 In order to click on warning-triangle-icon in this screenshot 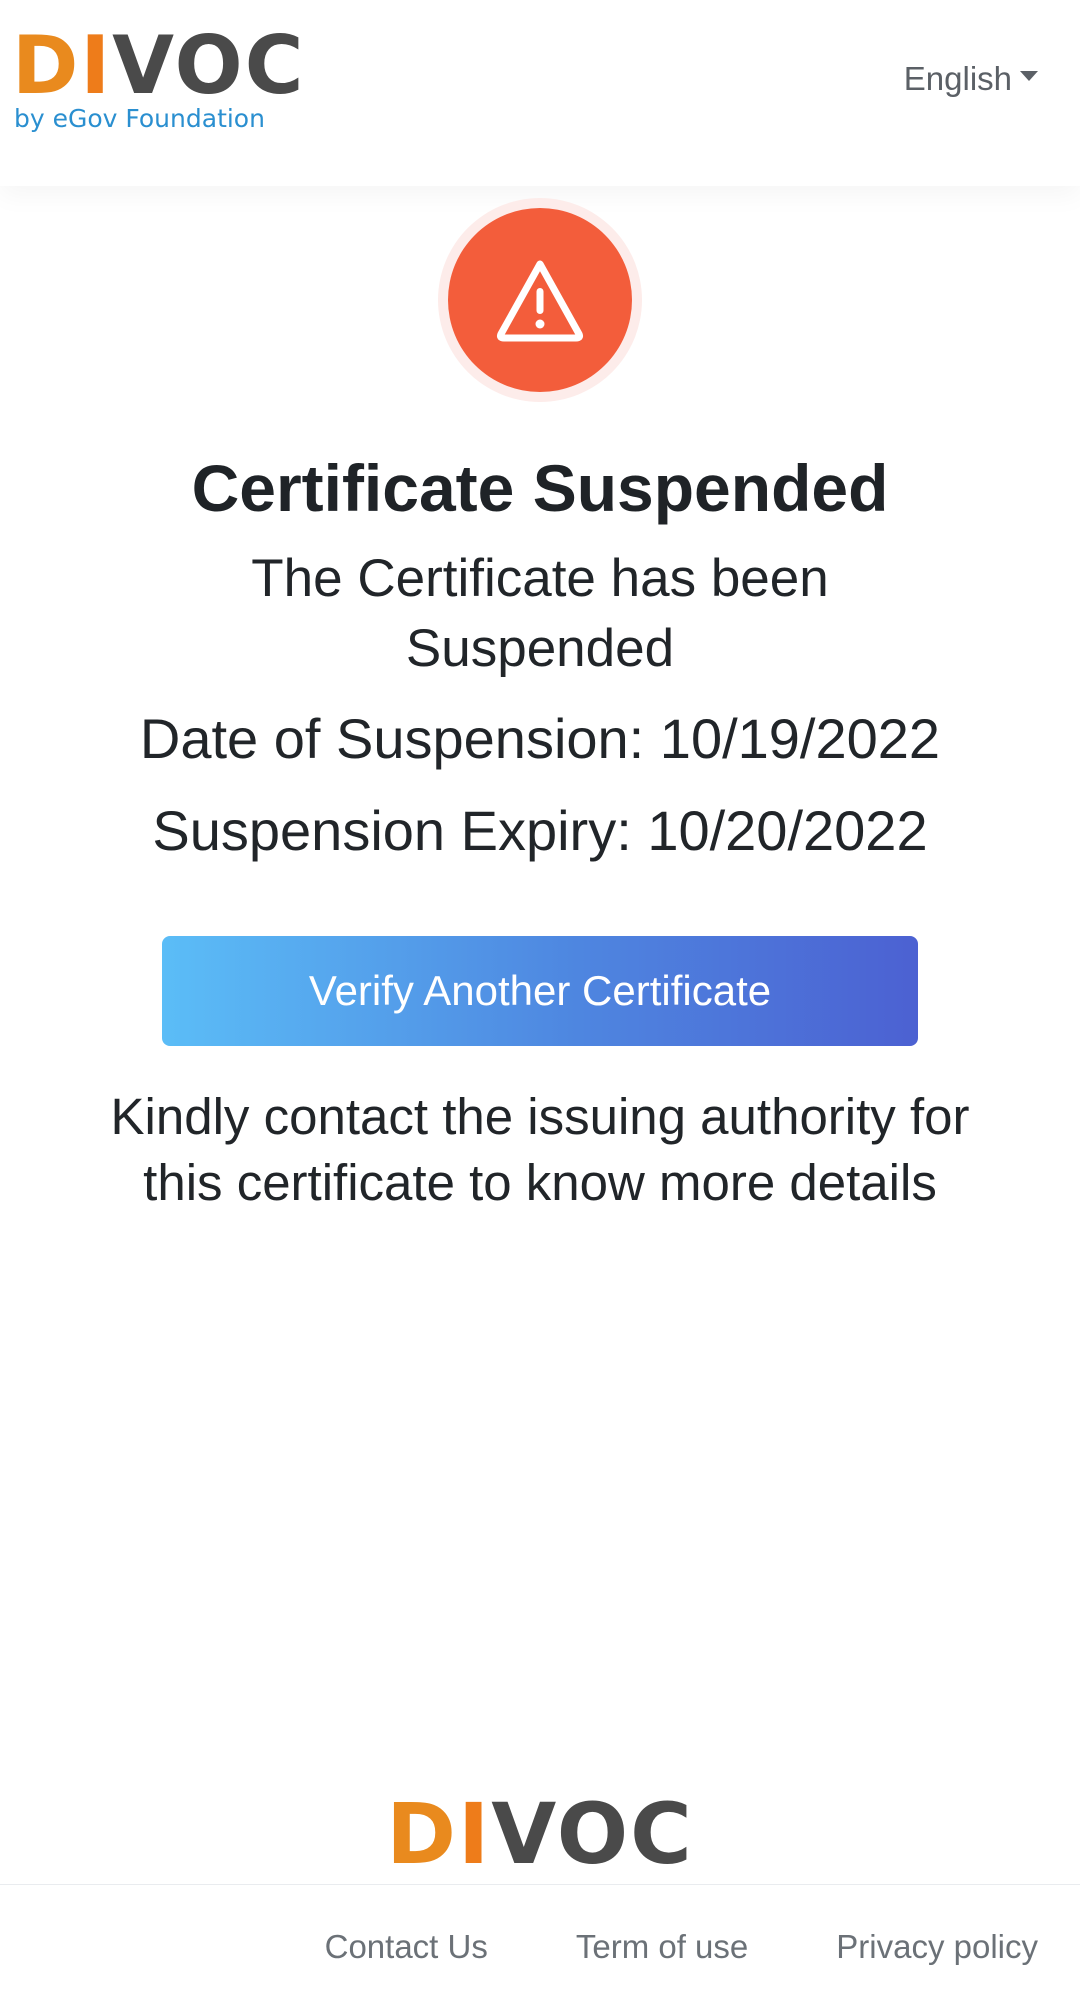, I will do `click(540, 301)`.